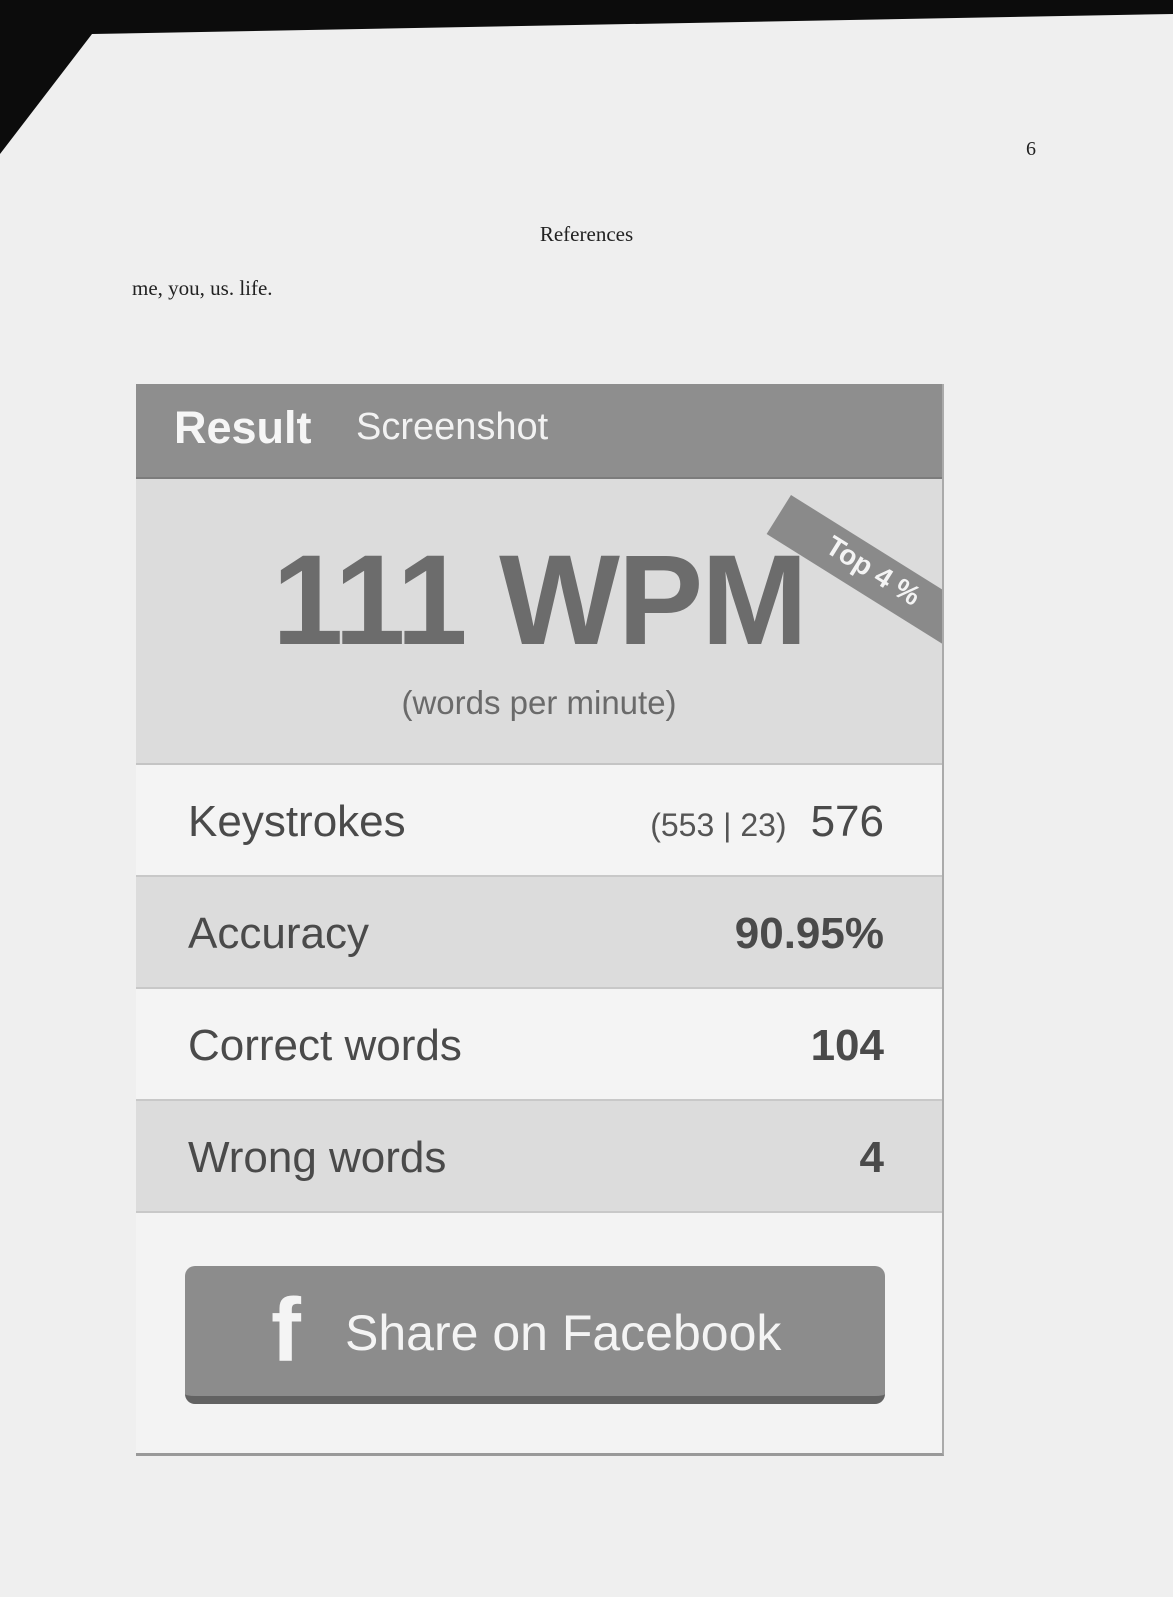 The image size is (1173, 1597). I want to click on page-number: 6, so click(1031, 149).